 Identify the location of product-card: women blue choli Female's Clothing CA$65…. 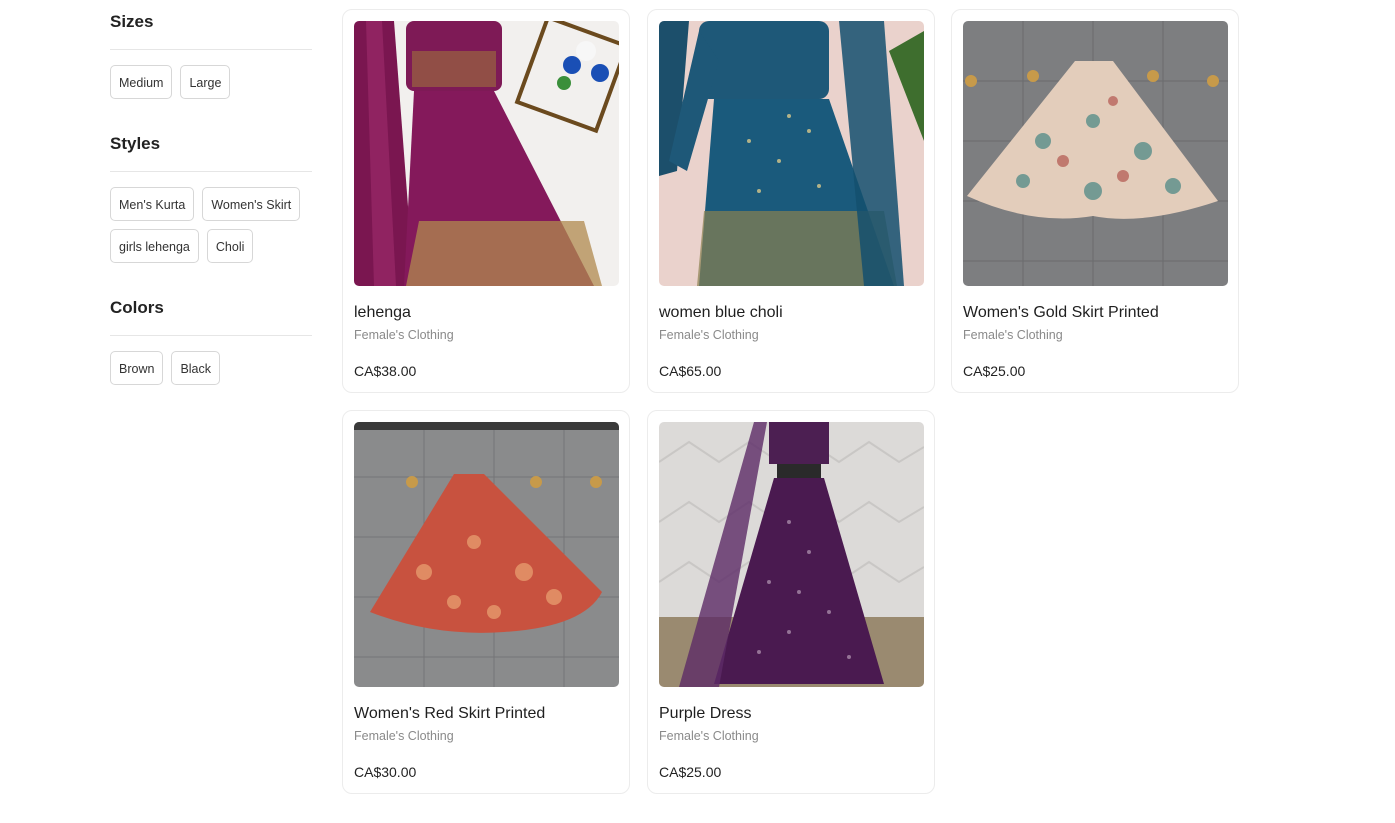
(791, 201).